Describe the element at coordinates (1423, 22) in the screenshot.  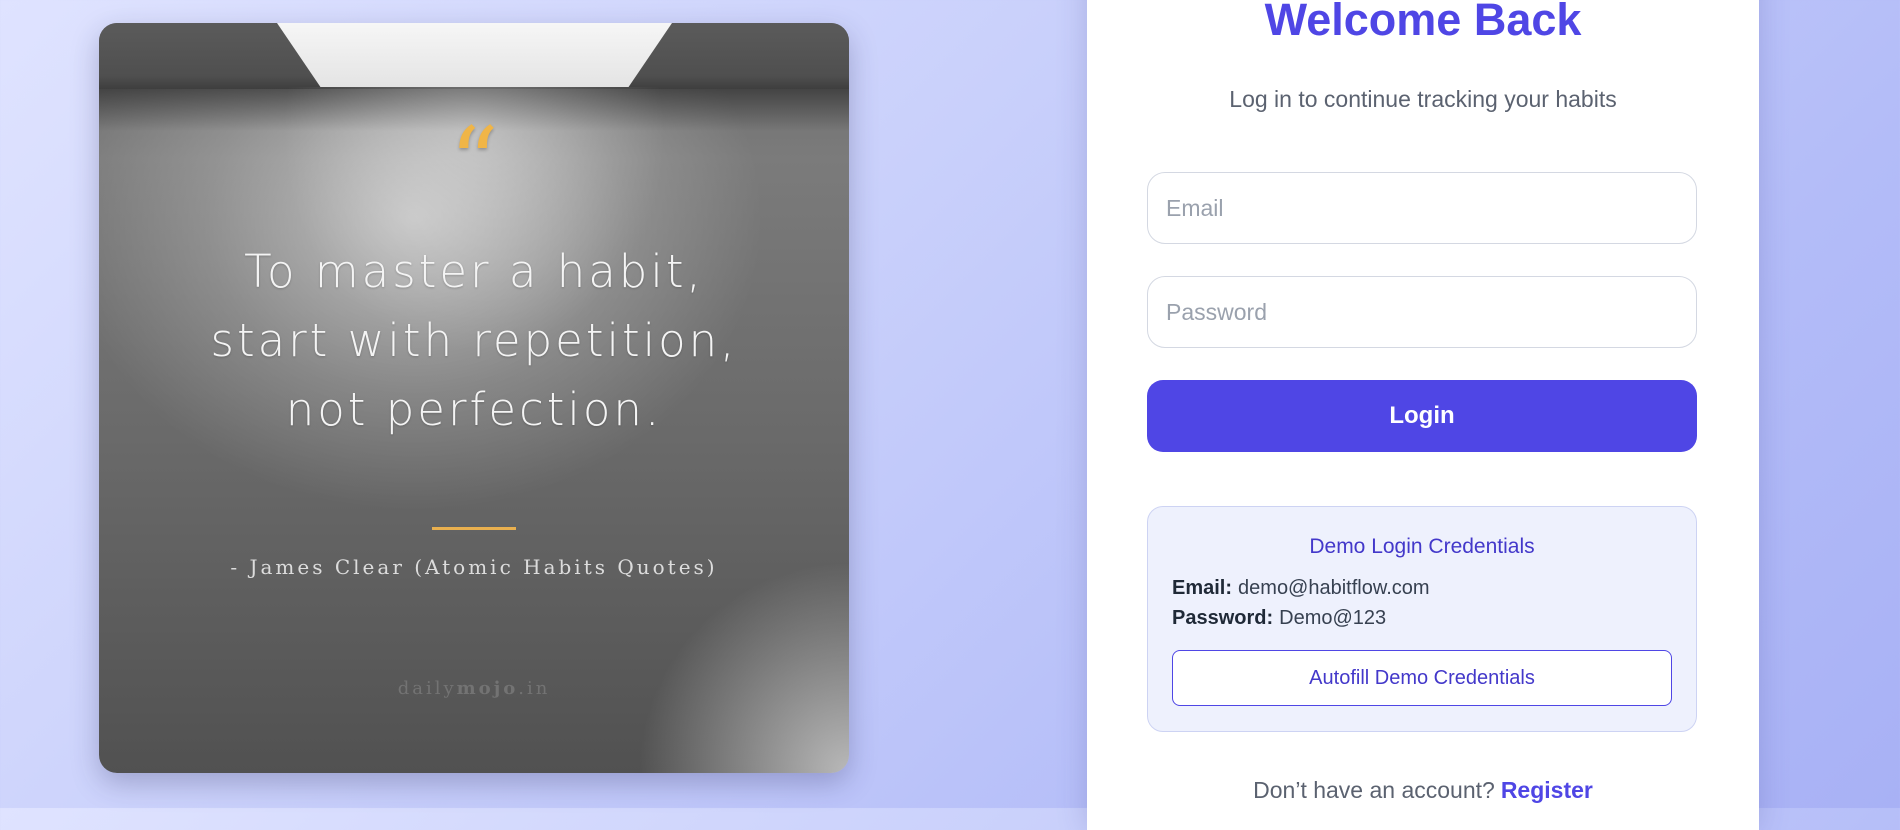
I see `page-title: Welcome Back` at that location.